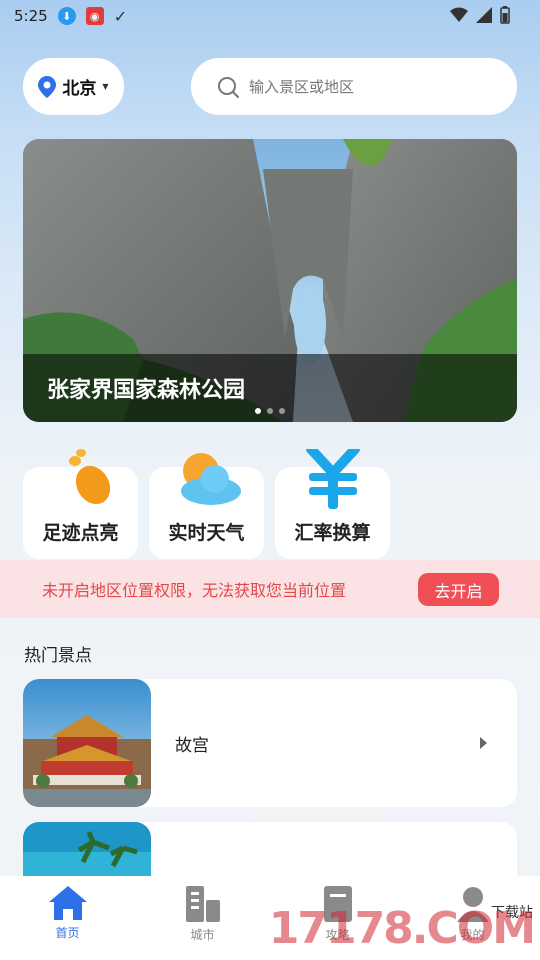 This screenshot has width=540, height=960. Describe the element at coordinates (90, 477) in the screenshot. I see `footprint-icon` at that location.